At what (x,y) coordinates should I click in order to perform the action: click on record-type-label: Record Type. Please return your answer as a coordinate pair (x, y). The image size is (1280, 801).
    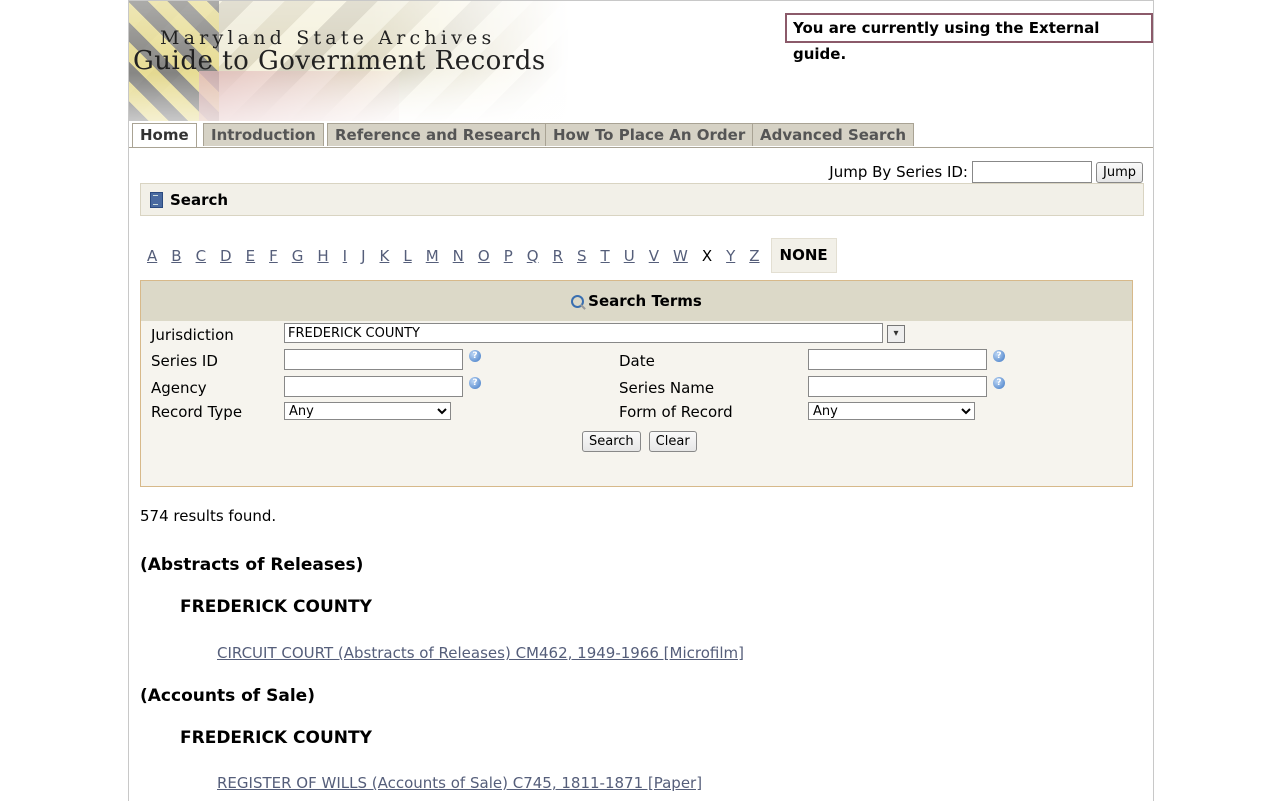
    Looking at the image, I should click on (197, 412).